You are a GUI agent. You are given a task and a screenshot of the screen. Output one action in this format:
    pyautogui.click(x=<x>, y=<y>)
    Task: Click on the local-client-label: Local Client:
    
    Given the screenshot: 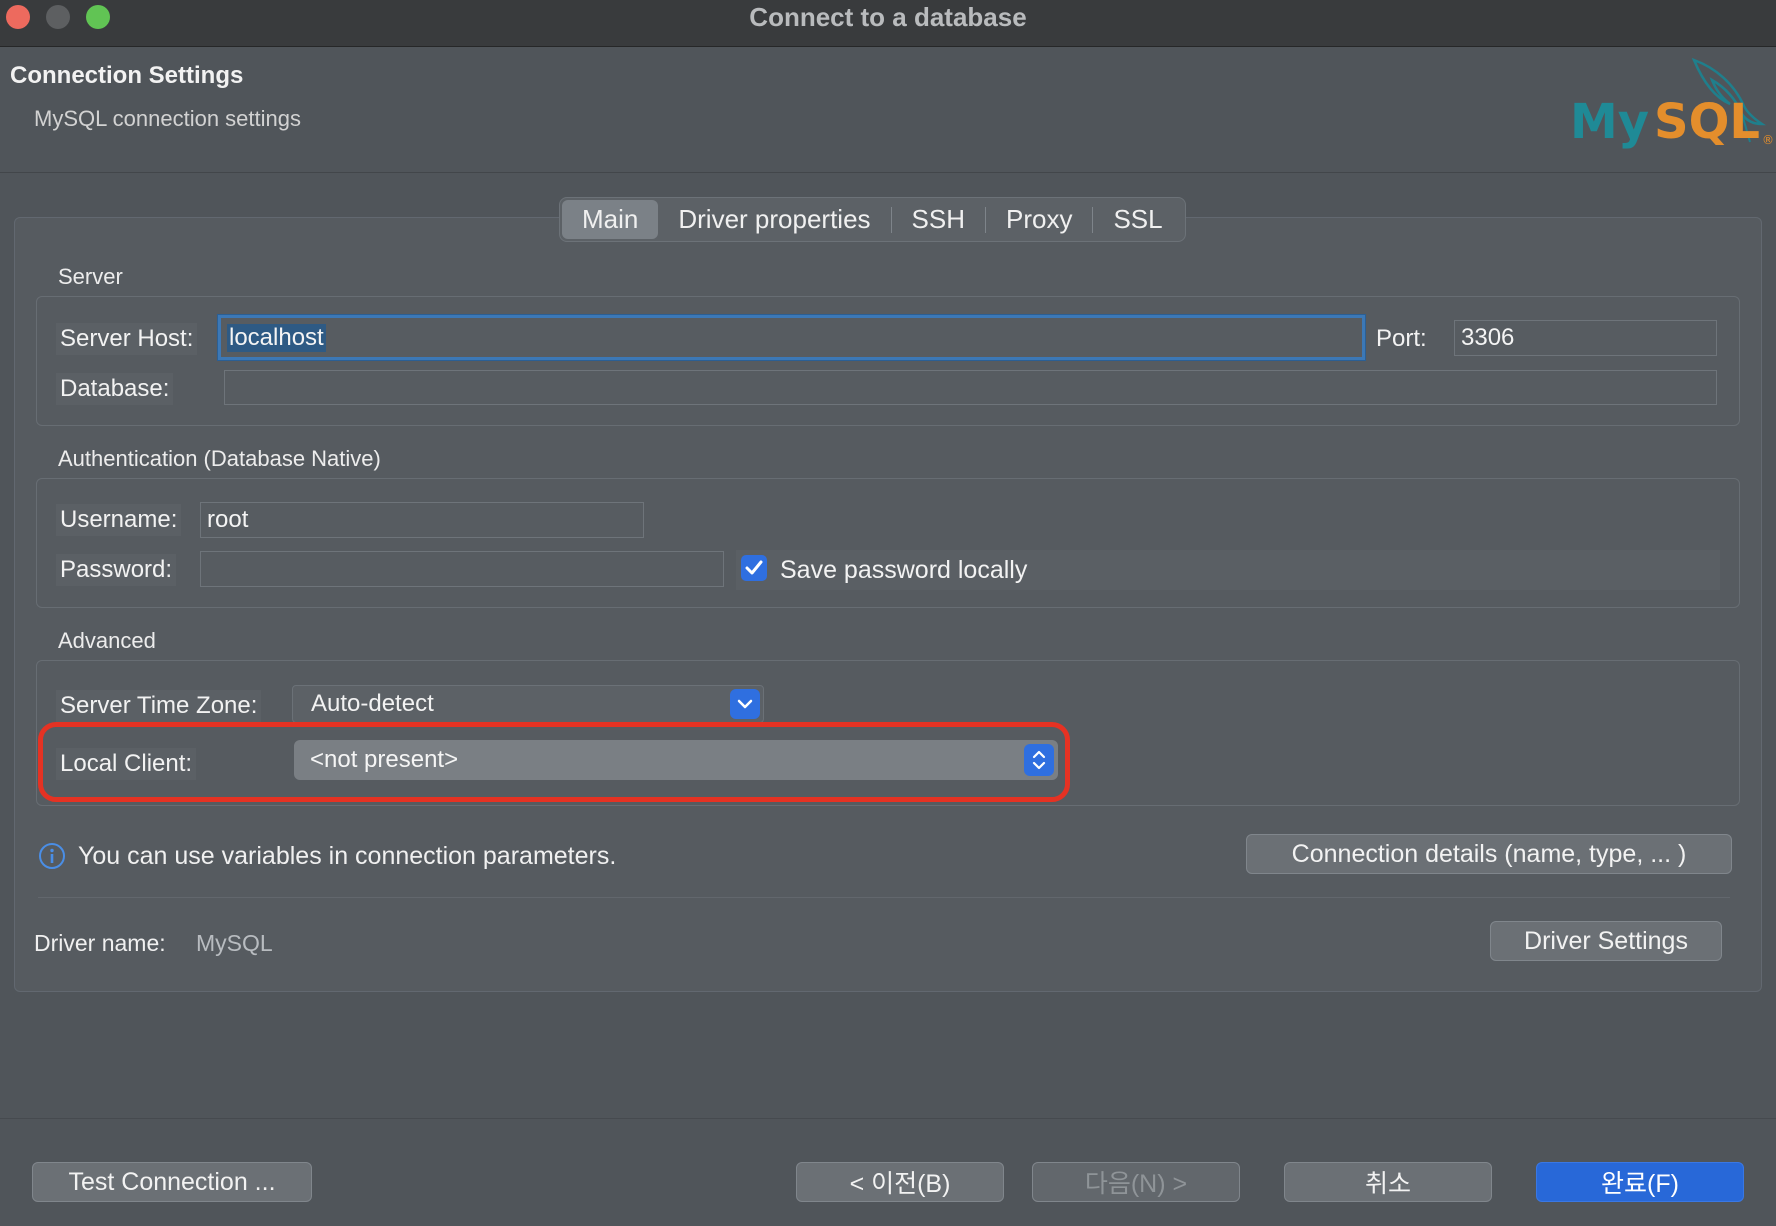 What is the action you would take?
    pyautogui.click(x=126, y=764)
    